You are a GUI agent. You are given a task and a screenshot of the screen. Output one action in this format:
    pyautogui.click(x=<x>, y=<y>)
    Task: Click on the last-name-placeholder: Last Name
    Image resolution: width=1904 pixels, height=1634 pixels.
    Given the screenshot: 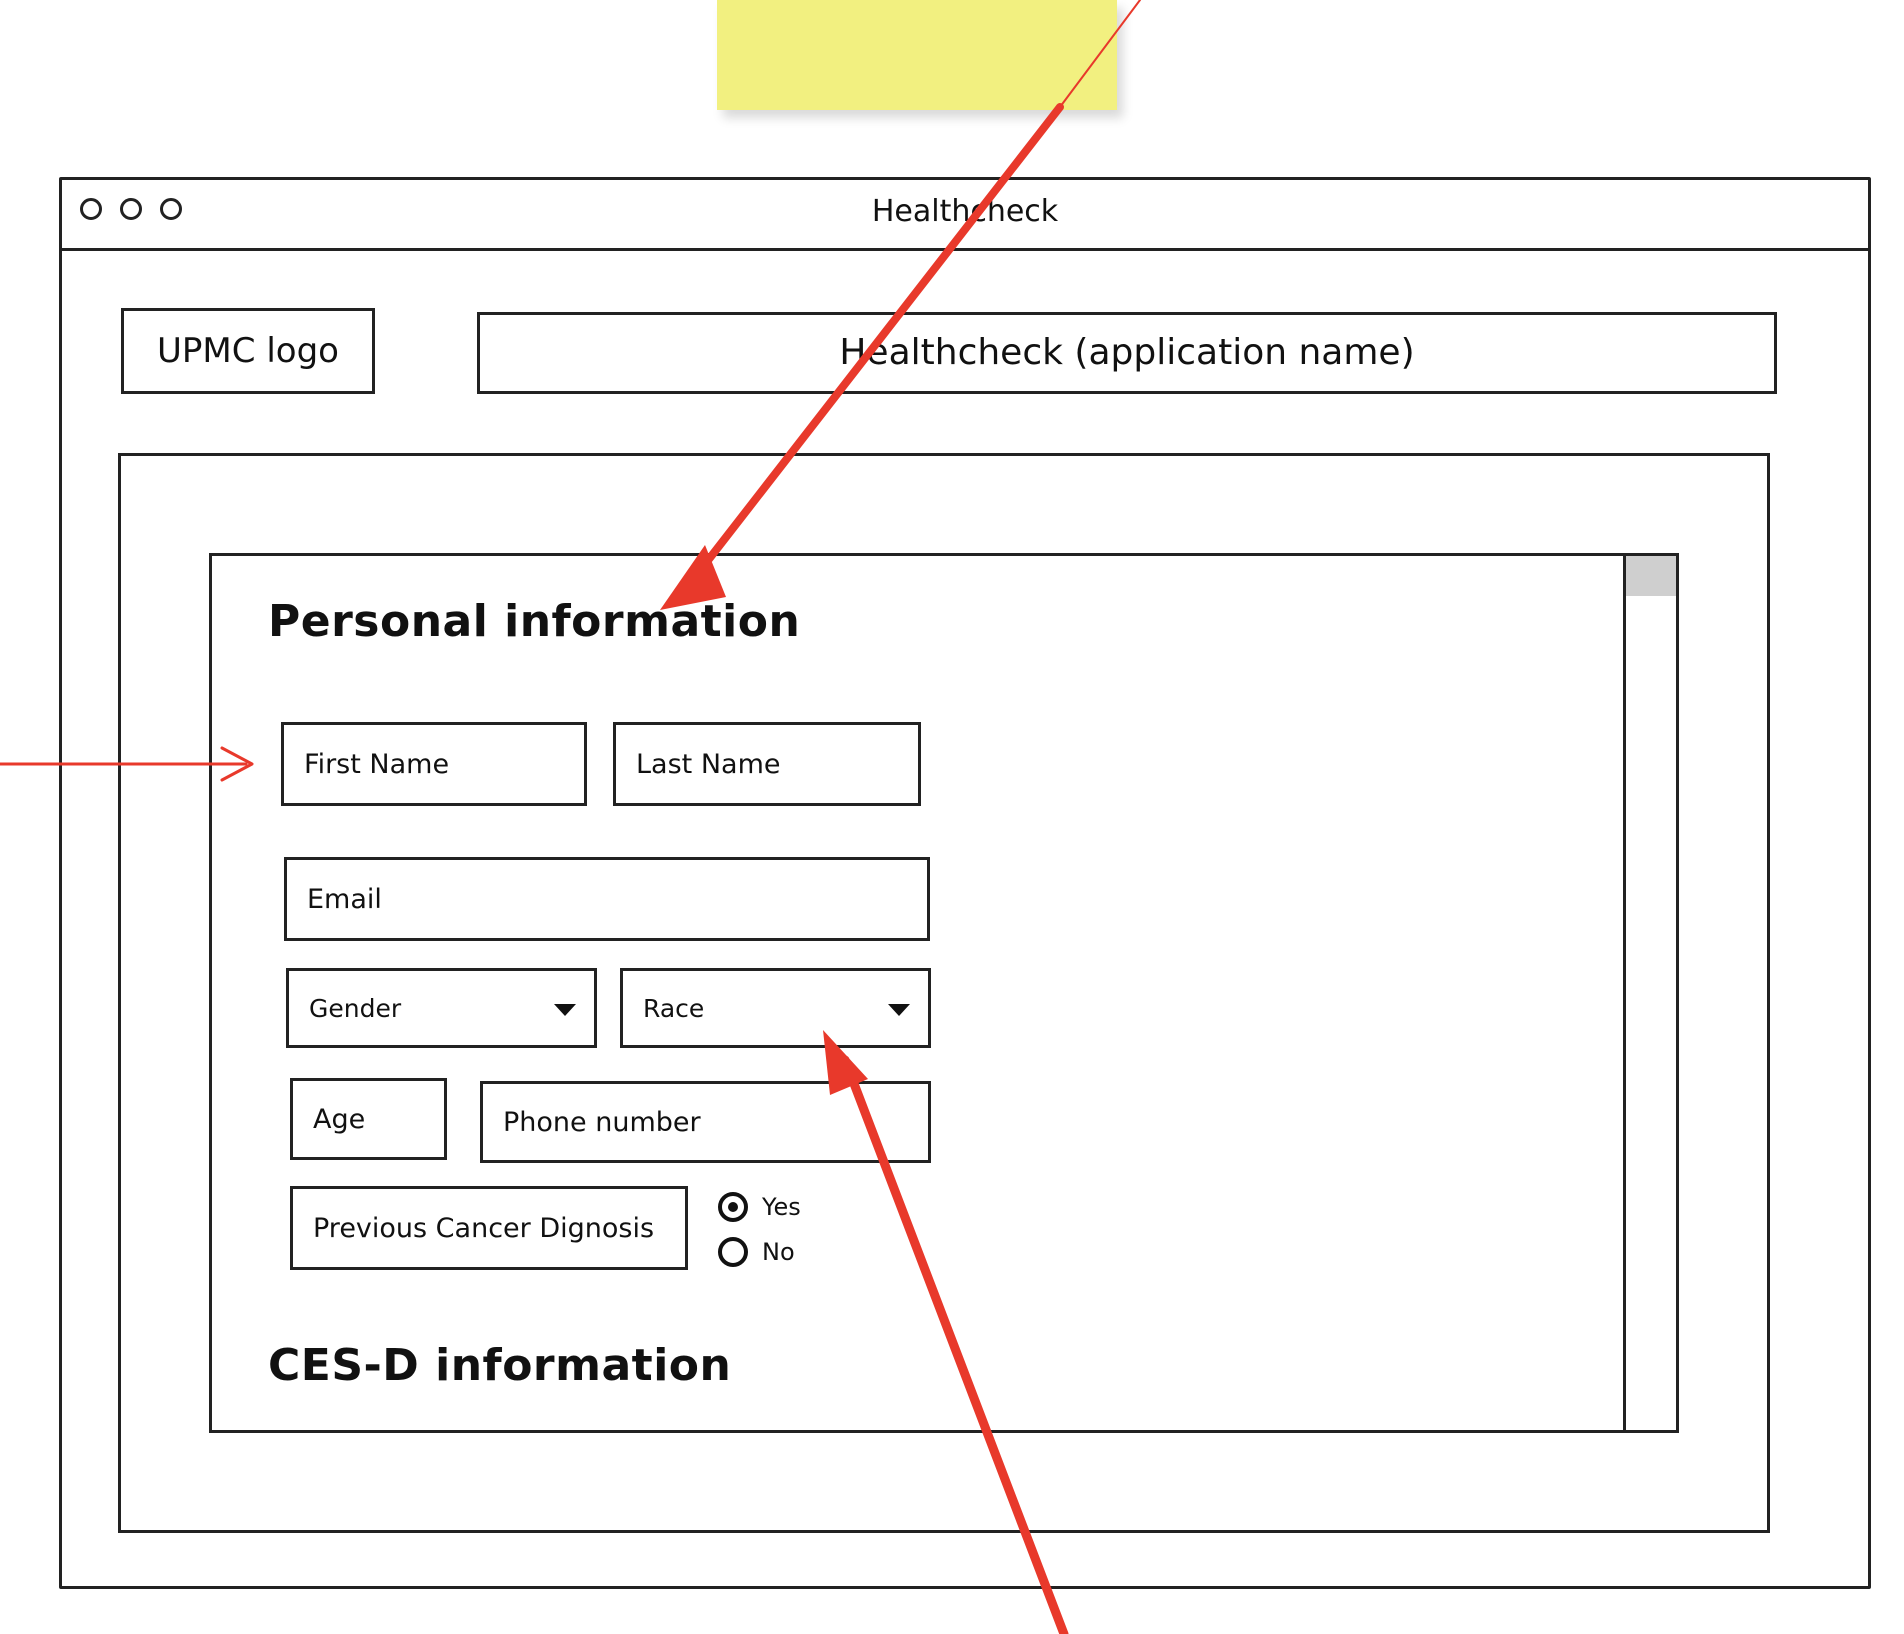 What is the action you would take?
    pyautogui.click(x=708, y=764)
    